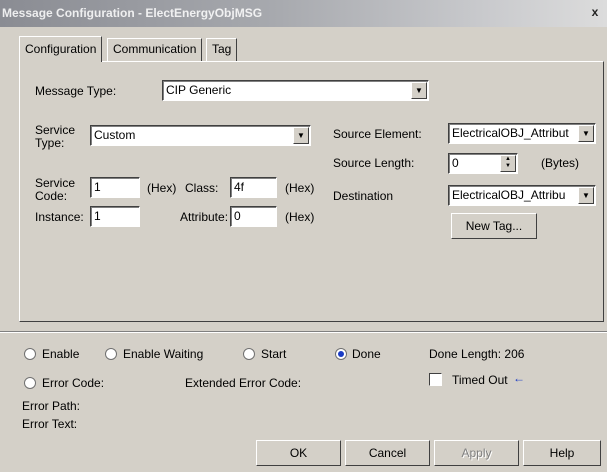  Describe the element at coordinates (560, 163) in the screenshot. I see `bytes-label: (Bytes)` at that location.